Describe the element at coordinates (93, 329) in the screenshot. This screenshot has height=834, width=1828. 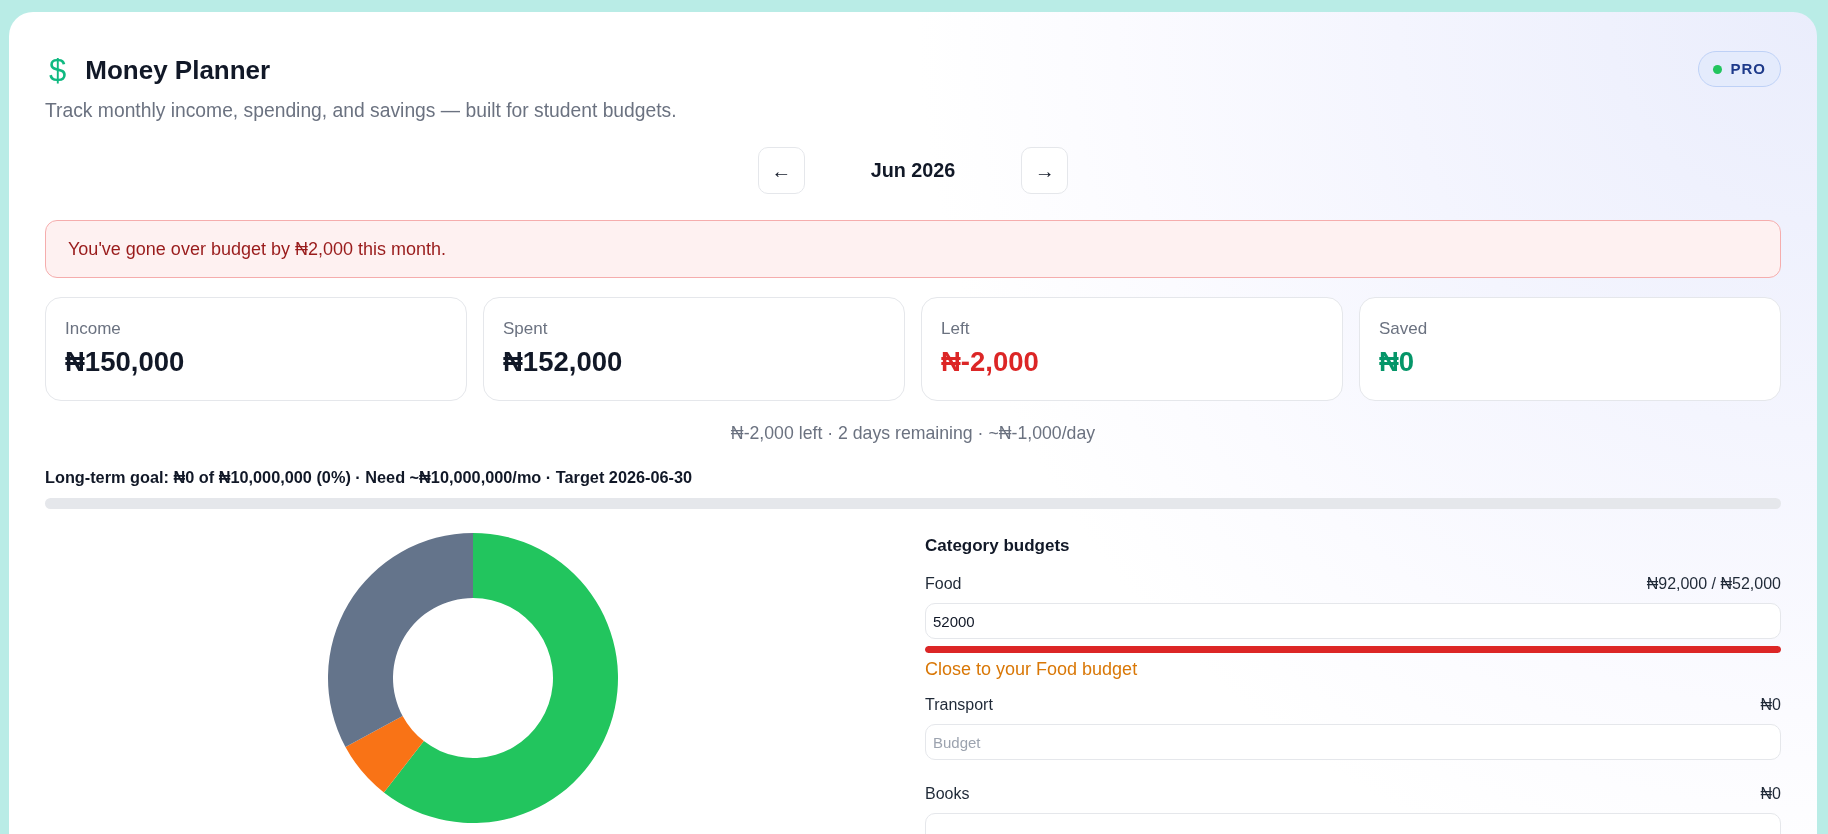
I see `stat-label: Income` at that location.